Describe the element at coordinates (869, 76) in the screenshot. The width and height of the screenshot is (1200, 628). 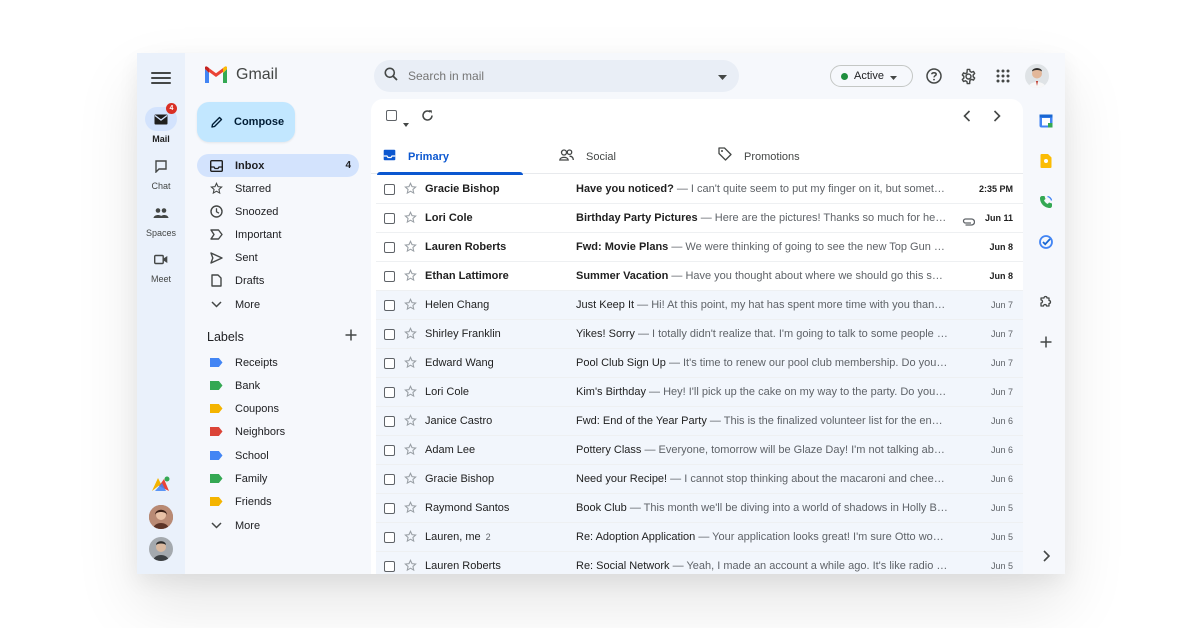
I see `status-label: Active` at that location.